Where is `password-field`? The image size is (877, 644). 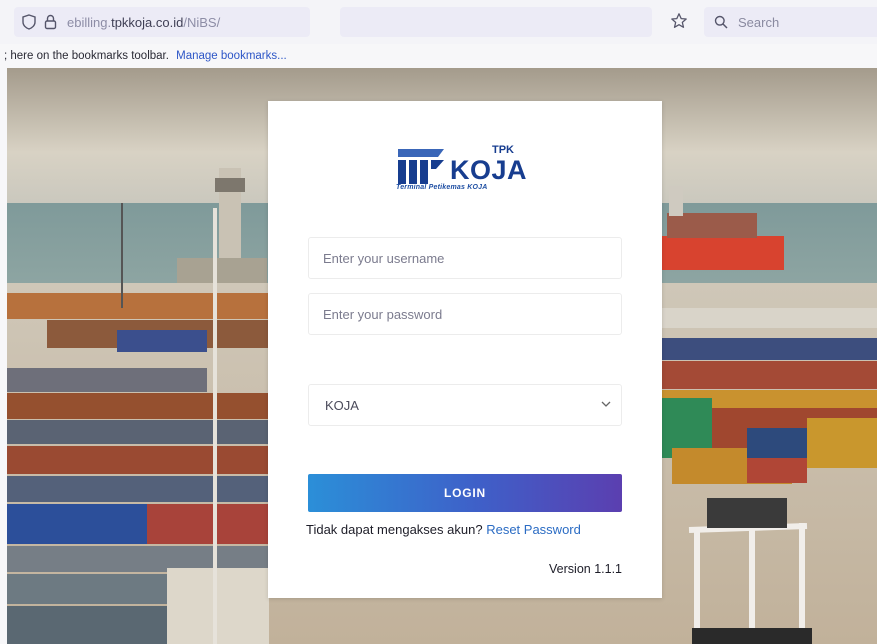 password-field is located at coordinates (465, 314).